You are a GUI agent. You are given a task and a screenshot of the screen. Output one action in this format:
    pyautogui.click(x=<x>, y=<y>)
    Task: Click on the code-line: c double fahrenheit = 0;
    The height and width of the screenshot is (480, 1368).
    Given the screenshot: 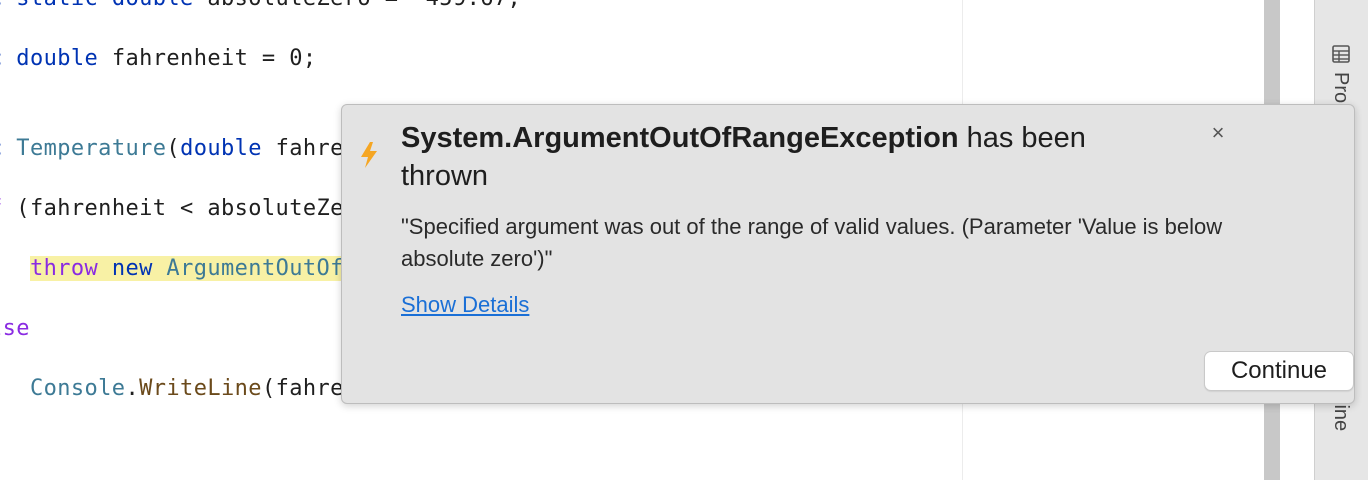 What is the action you would take?
    pyautogui.click(x=158, y=59)
    